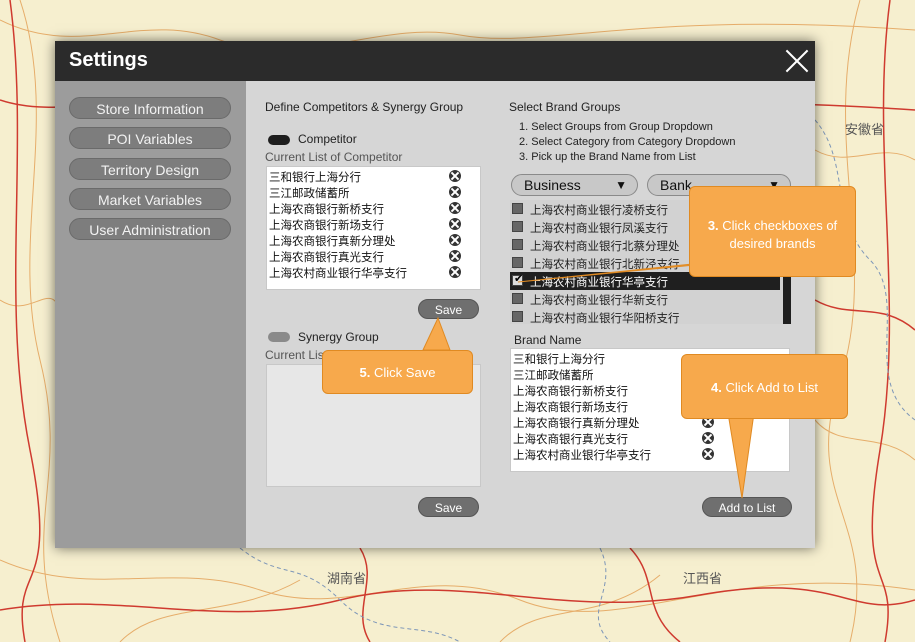  I want to click on callout-step-5-number: 5., so click(365, 372).